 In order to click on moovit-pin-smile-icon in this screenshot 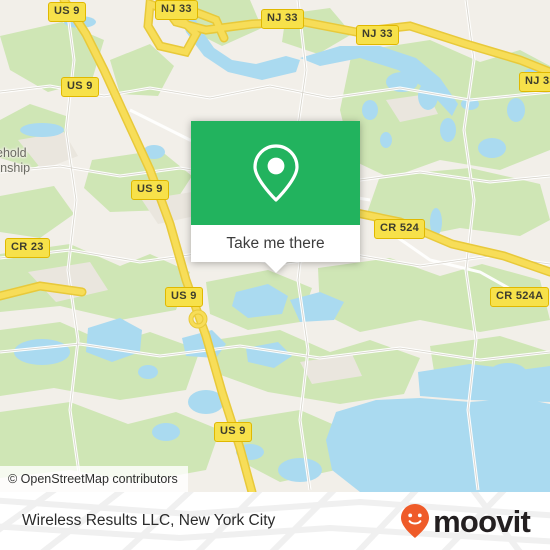, I will do `click(415, 521)`.